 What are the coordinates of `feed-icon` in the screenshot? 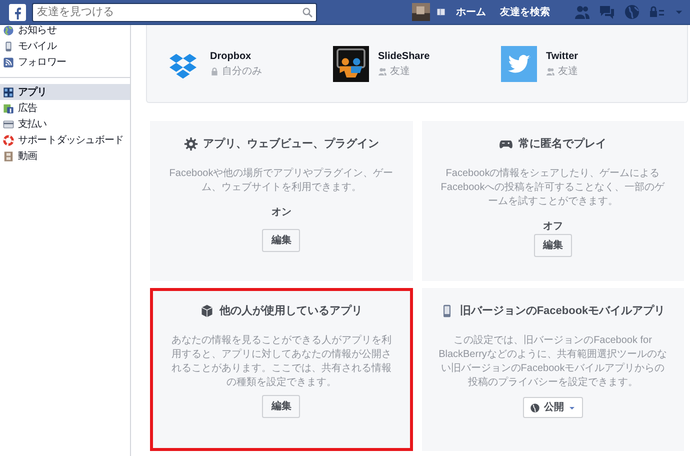 It's located at (8, 62).